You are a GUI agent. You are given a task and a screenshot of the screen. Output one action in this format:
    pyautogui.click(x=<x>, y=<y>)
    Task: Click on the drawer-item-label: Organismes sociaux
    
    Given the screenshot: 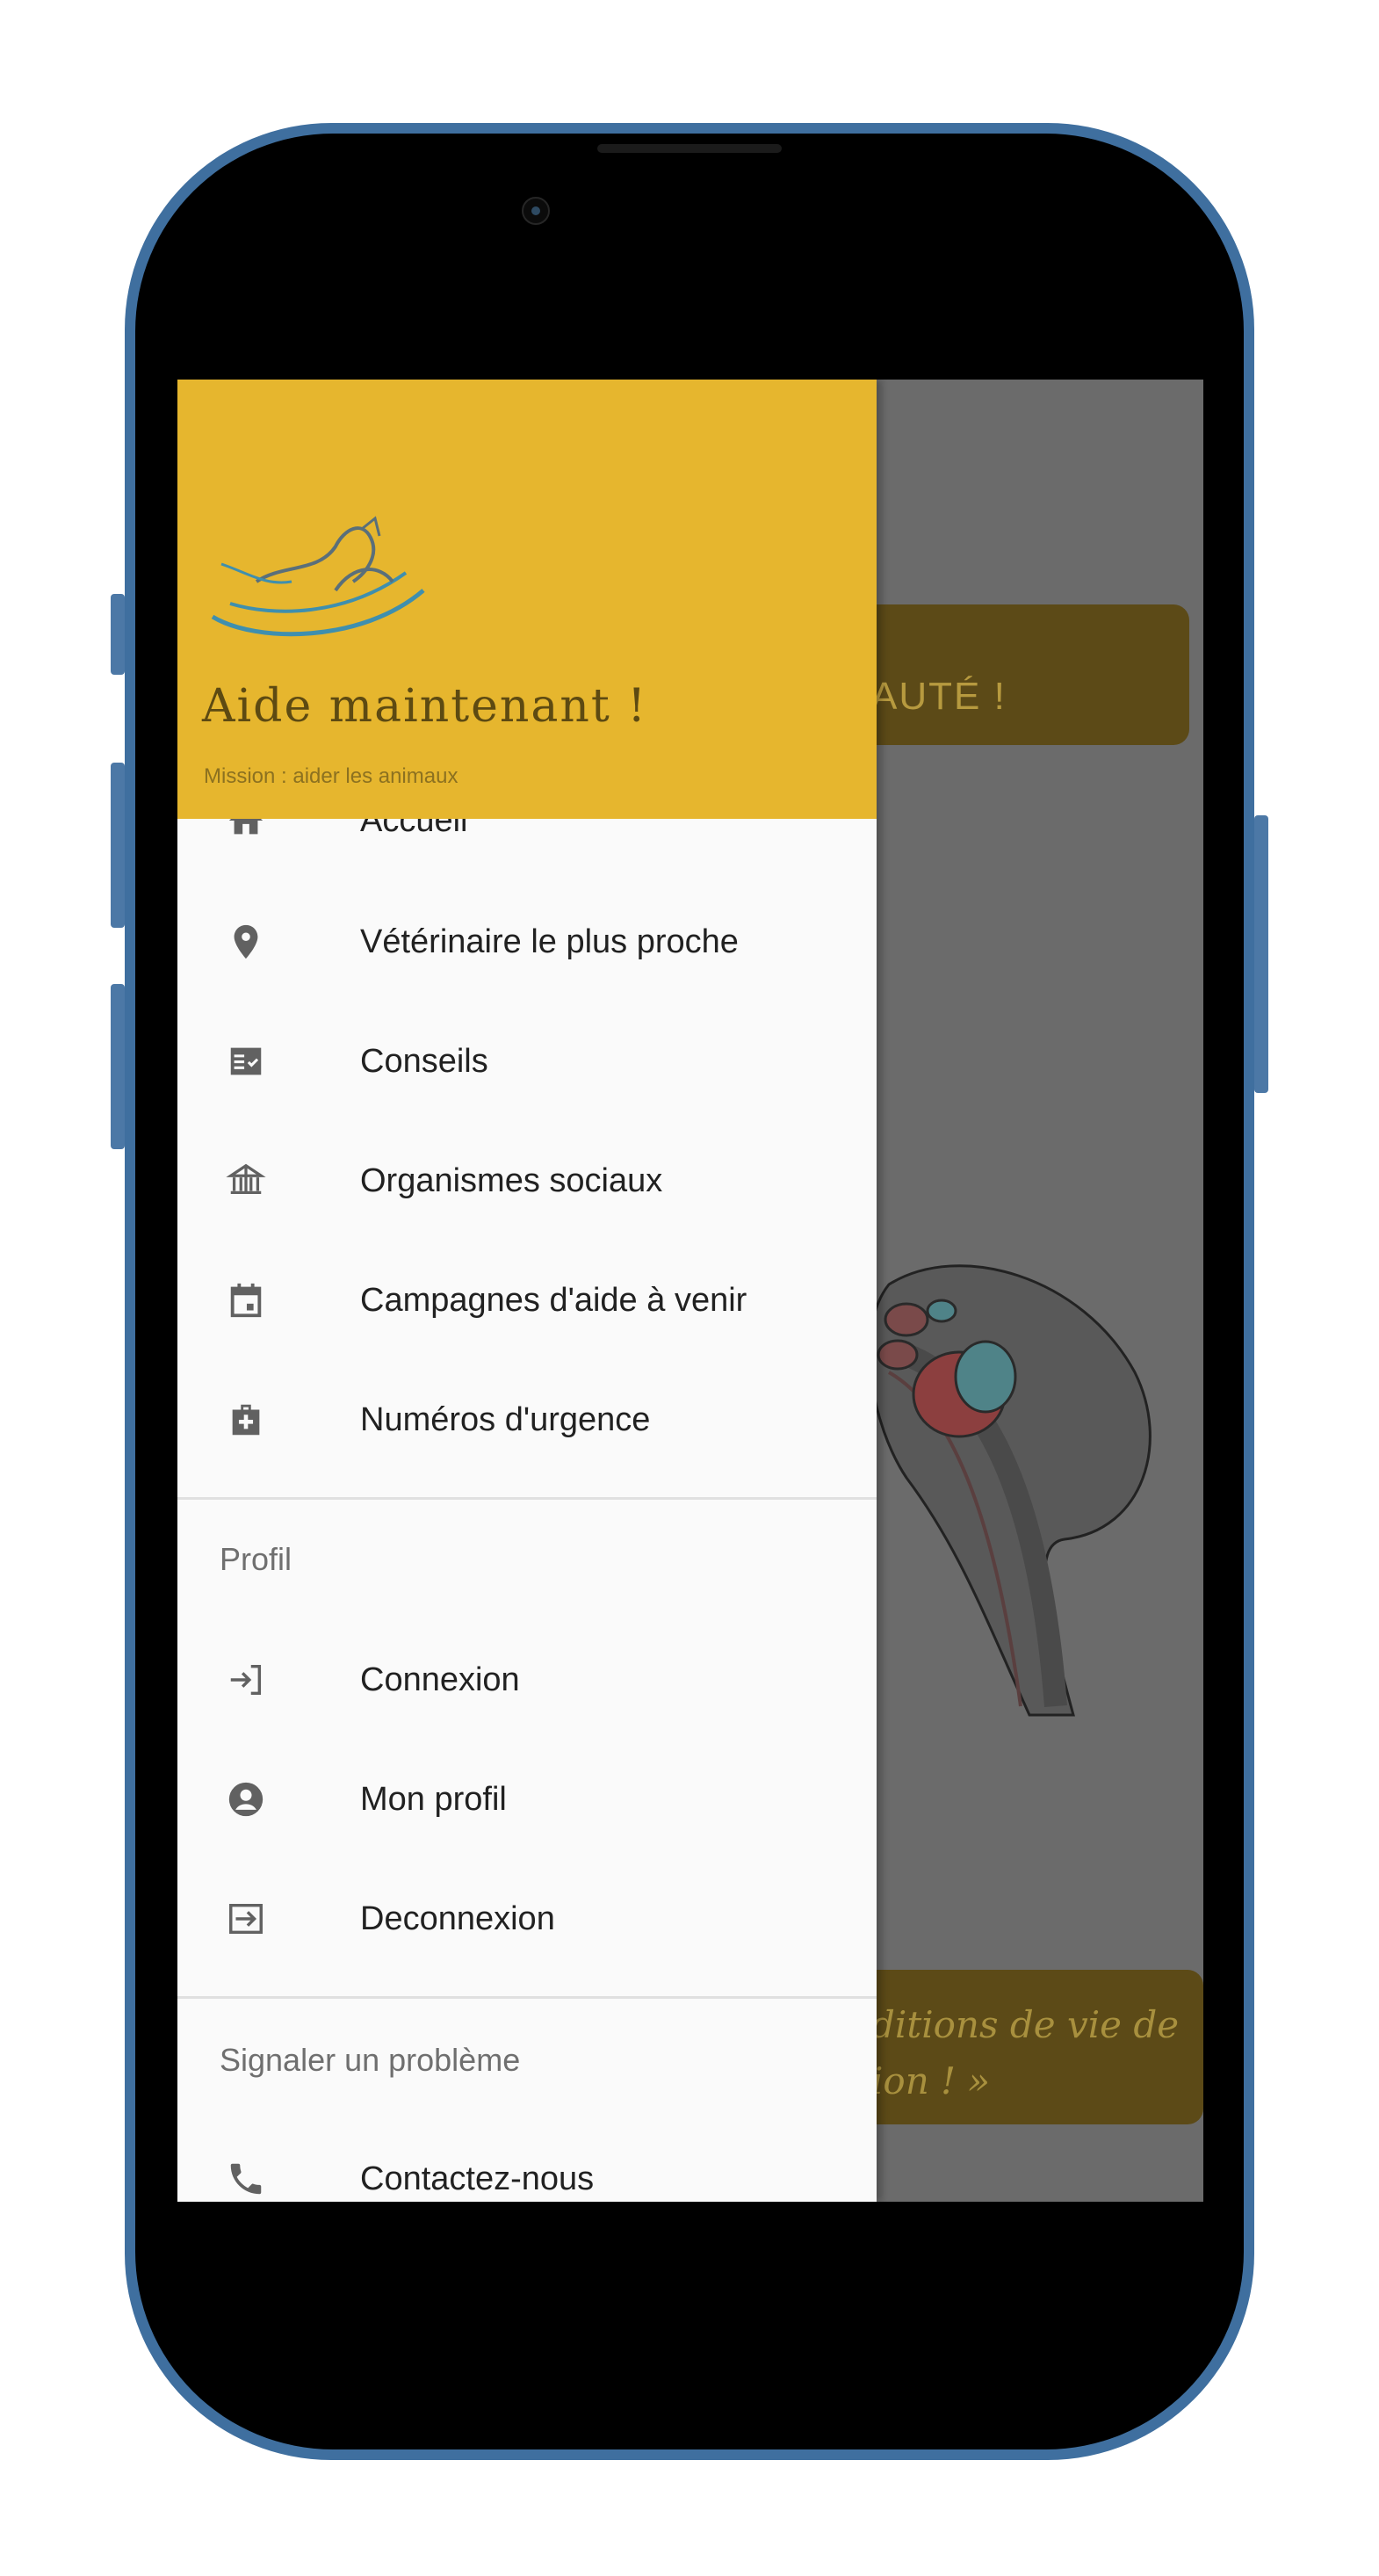 What is the action you would take?
    pyautogui.click(x=511, y=1180)
    